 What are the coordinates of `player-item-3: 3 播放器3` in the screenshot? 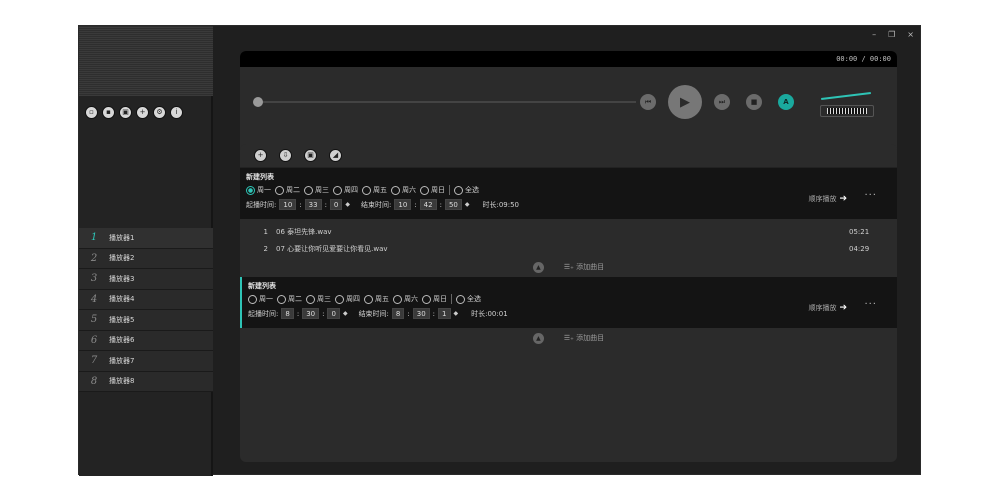 It's located at (146, 279).